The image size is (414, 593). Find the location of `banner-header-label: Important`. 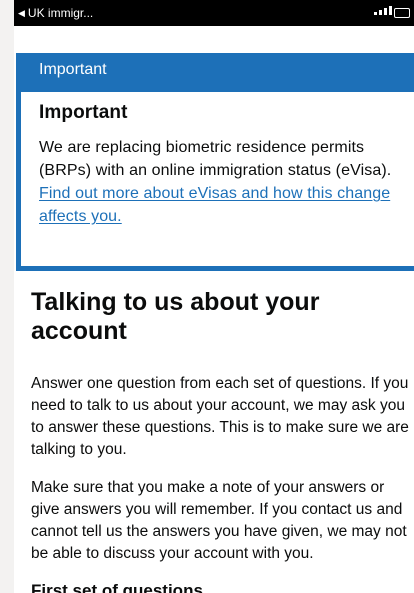

banner-header-label: Important is located at coordinates (73, 69).